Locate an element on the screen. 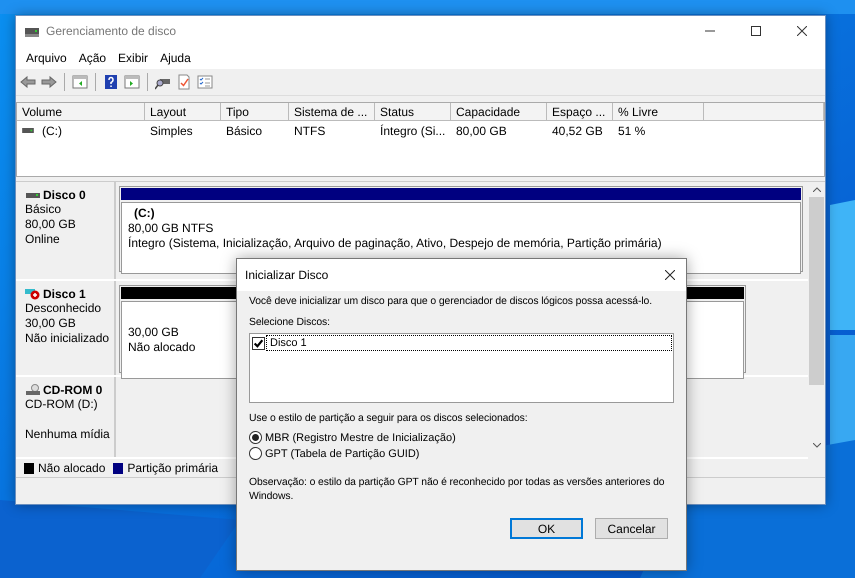 Image resolution: width=855 pixels, height=578 pixels. disk-info: Não inicializado is located at coordinates (67, 338).